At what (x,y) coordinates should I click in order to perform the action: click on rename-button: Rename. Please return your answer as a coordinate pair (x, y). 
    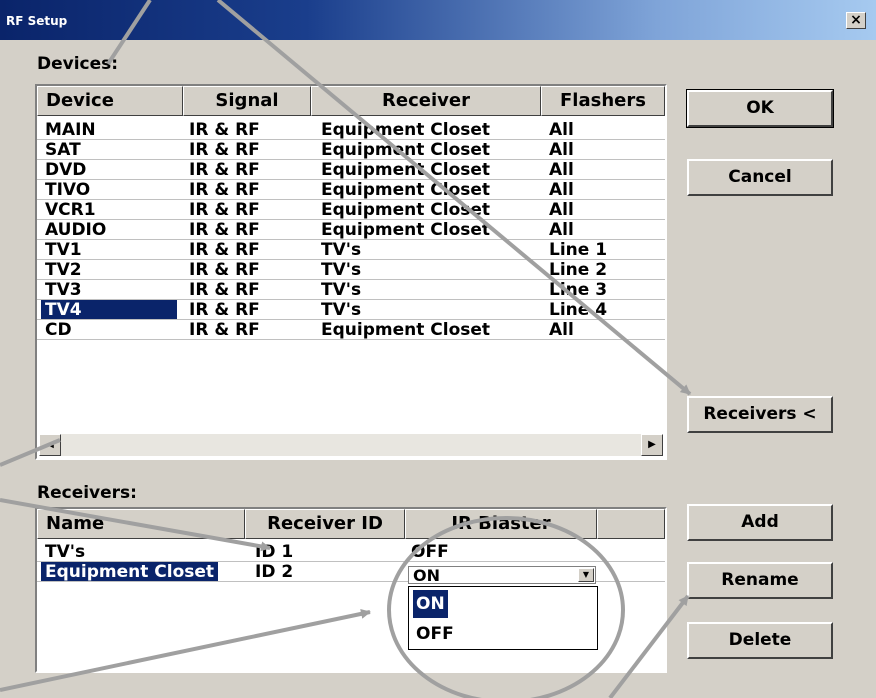
    Looking at the image, I should click on (760, 580).